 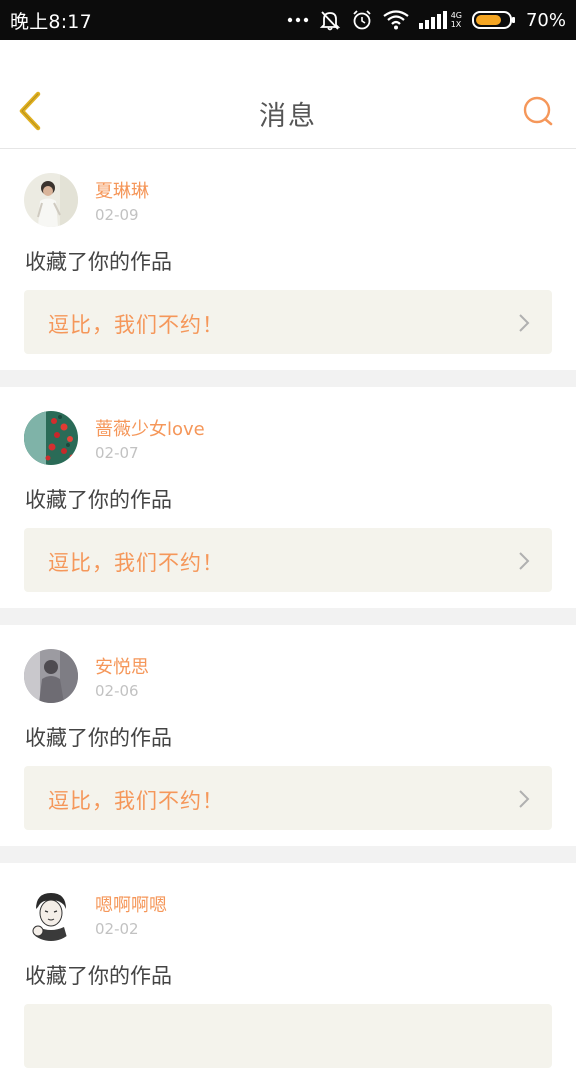 I want to click on status-bar: 晚上8:17 4G 1X 70%, so click(x=288, y=20).